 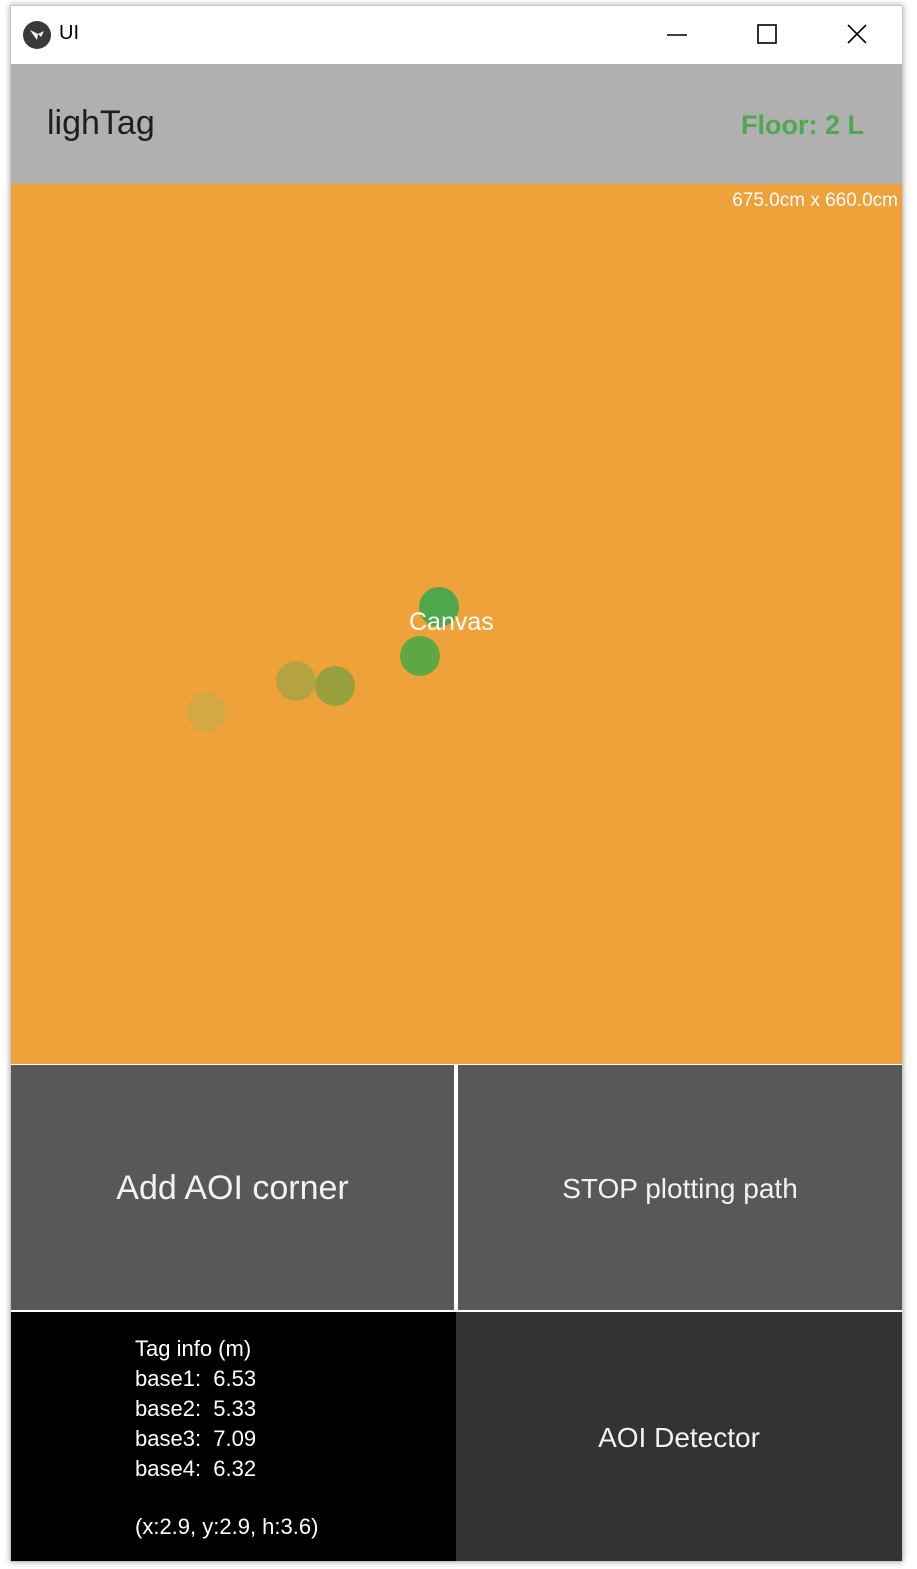 What do you see at coordinates (456, 35) in the screenshot?
I see `title-bar: UI` at bounding box center [456, 35].